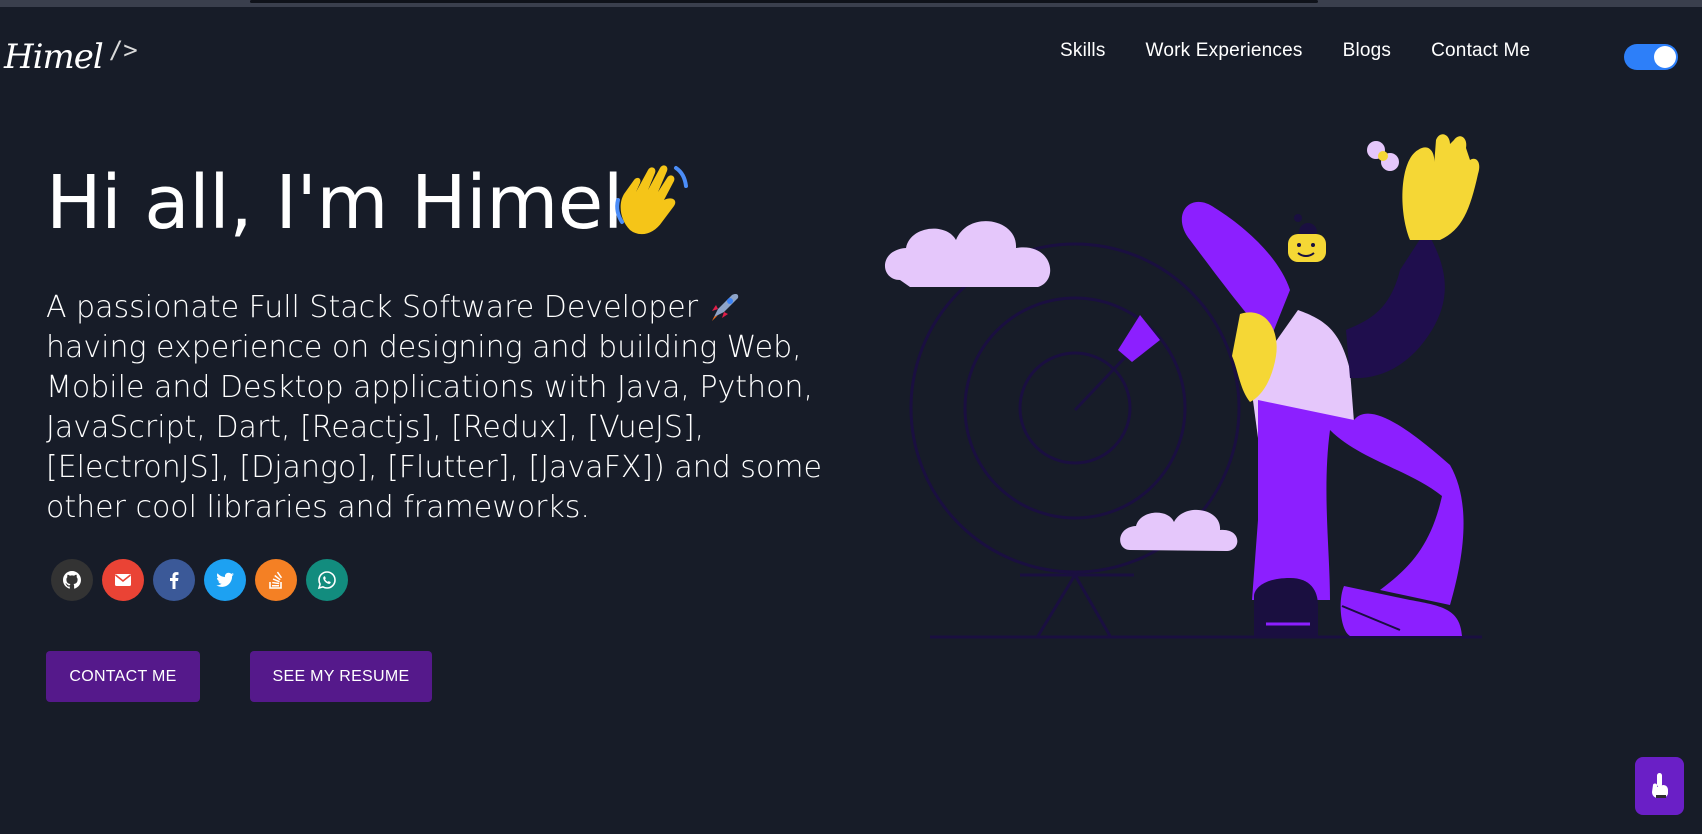 This screenshot has width=1702, height=834. I want to click on whatsapp-link, so click(327, 580).